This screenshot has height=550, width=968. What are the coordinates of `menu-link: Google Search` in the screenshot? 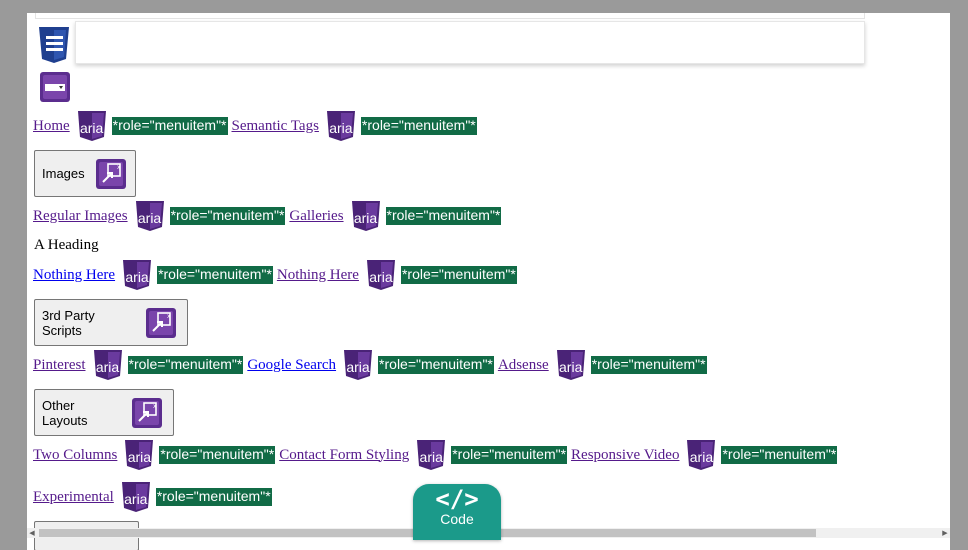 It's located at (291, 365).